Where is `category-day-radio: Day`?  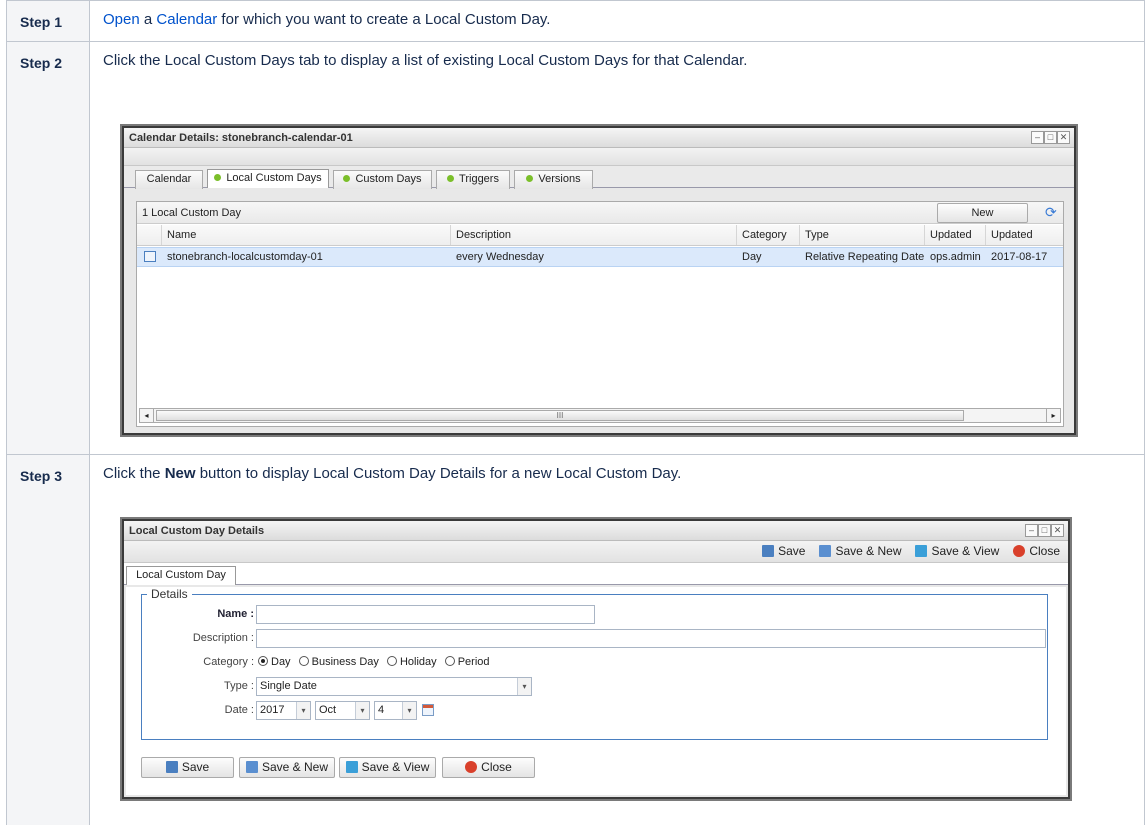
category-day-radio: Day is located at coordinates (274, 662).